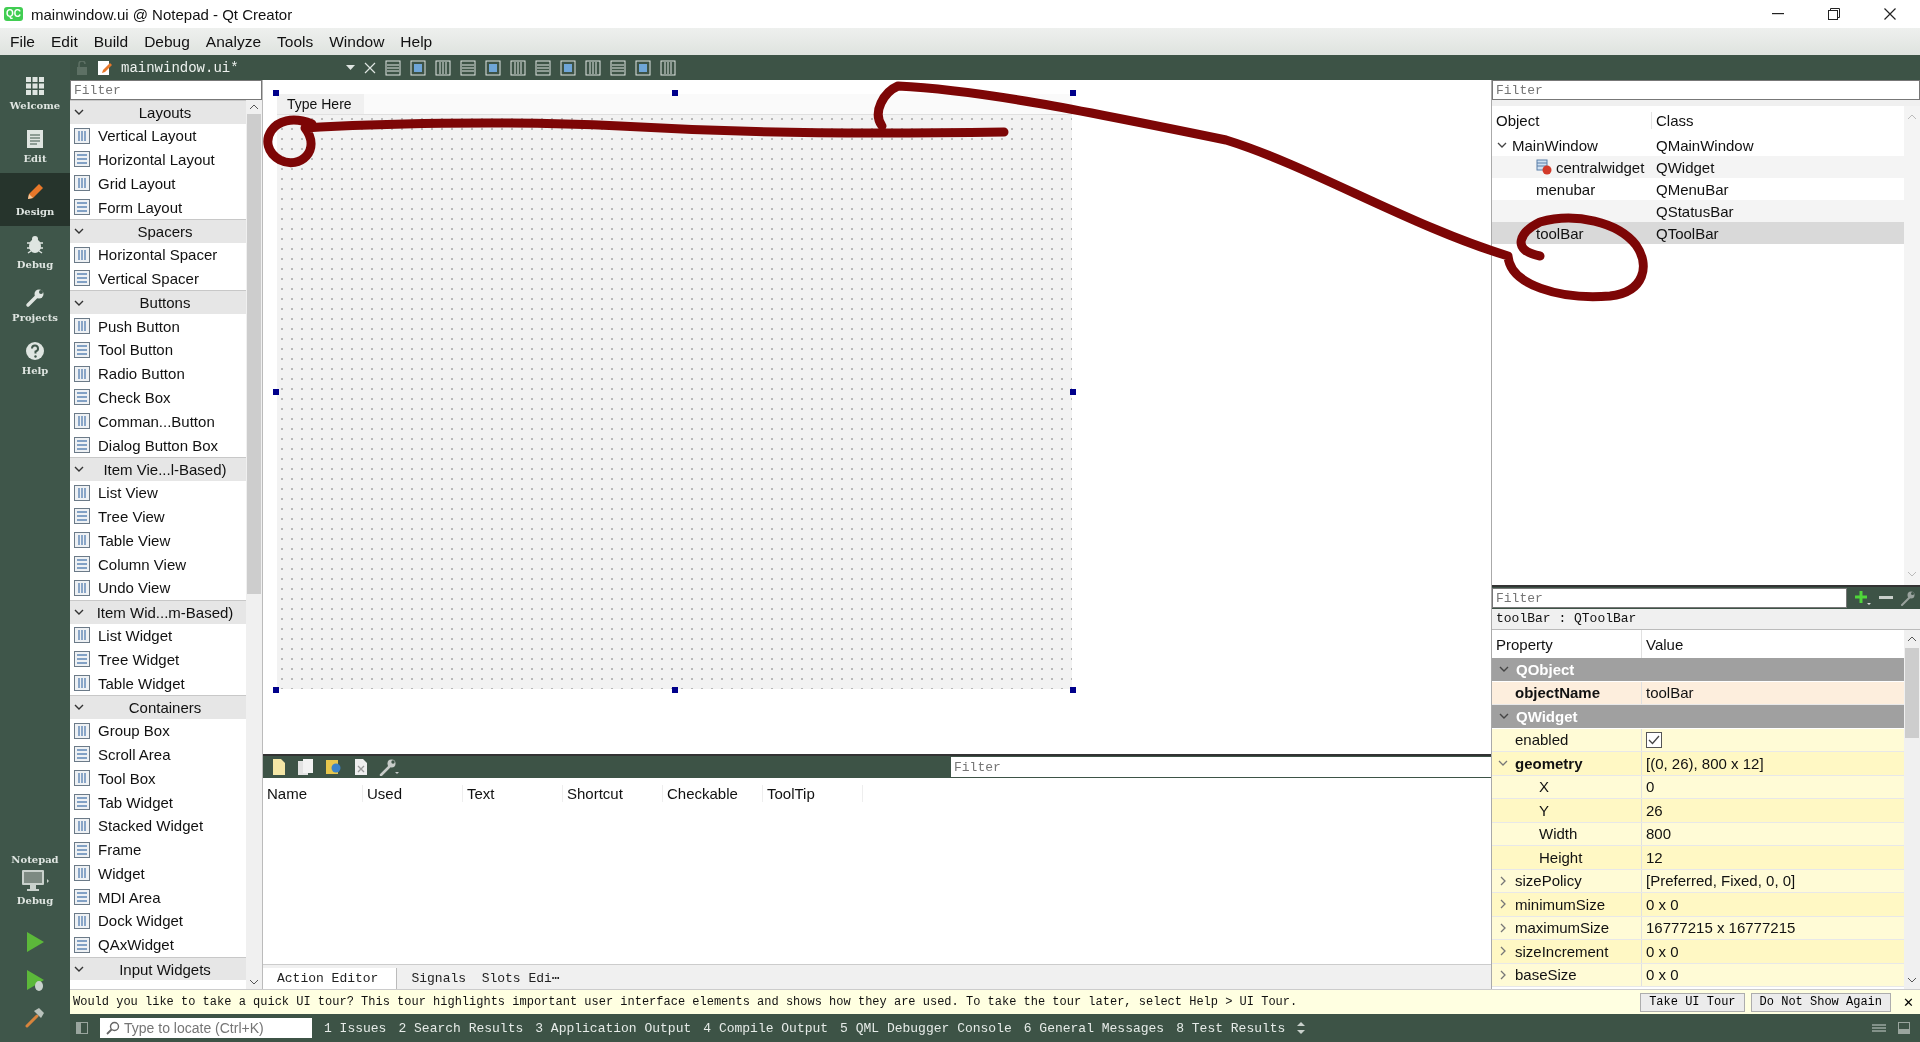  Describe the element at coordinates (1820, 1002) in the screenshot. I see `tour-button: Do Not Show Again` at that location.